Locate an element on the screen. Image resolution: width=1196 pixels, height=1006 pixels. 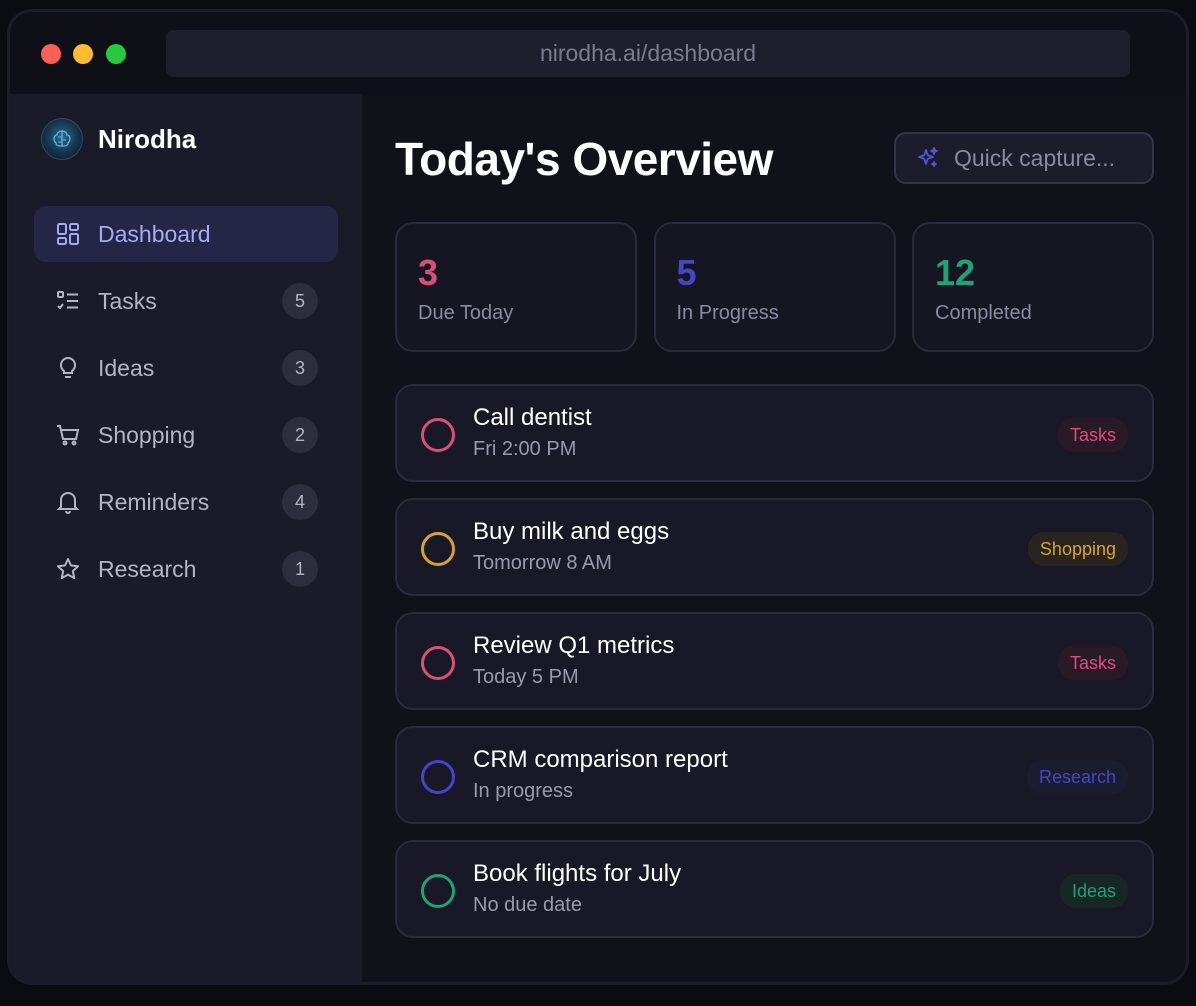
sidebar-item-label: Dashboard is located at coordinates (154, 233).